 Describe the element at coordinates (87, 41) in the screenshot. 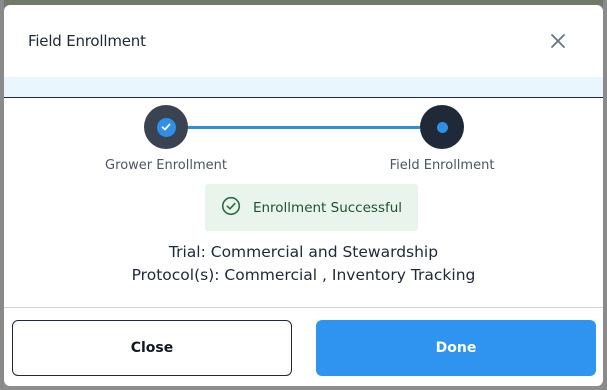

I see `modal-title: Field Enrollment` at that location.